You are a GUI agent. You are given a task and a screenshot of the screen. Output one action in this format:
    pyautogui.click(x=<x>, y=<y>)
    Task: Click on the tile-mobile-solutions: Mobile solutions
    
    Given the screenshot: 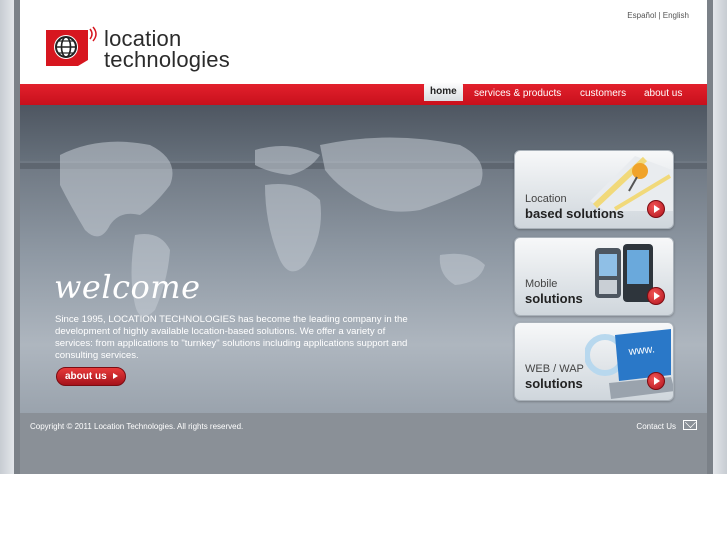 What is the action you would take?
    pyautogui.click(x=594, y=276)
    